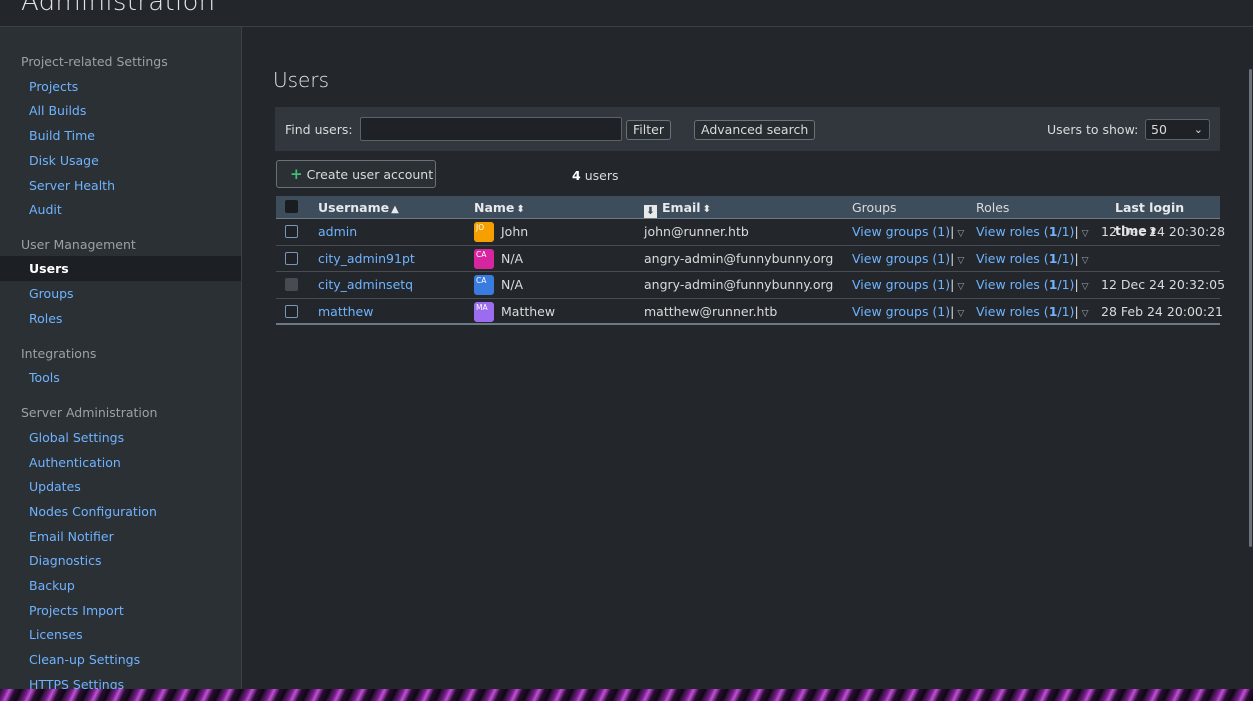 The width and height of the screenshot is (1253, 701). Describe the element at coordinates (626, 13) in the screenshot. I see `top-header: Administration` at that location.